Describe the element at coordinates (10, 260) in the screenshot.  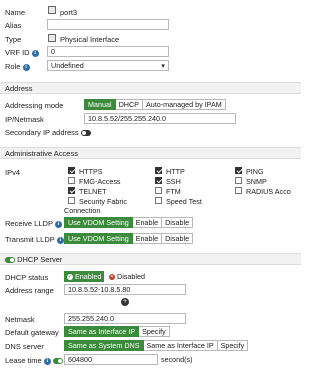
I see `dhcp-server-toggle` at that location.